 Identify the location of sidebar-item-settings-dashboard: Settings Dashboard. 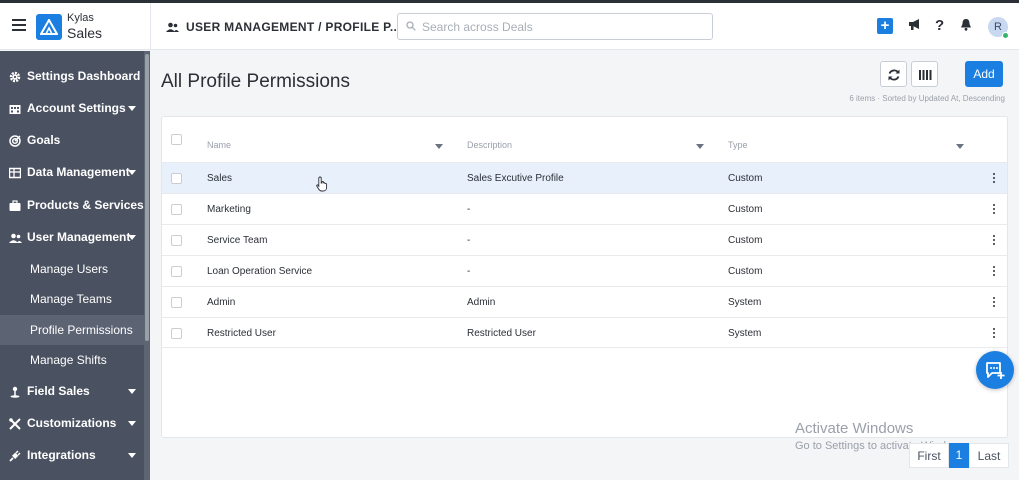
(72, 76).